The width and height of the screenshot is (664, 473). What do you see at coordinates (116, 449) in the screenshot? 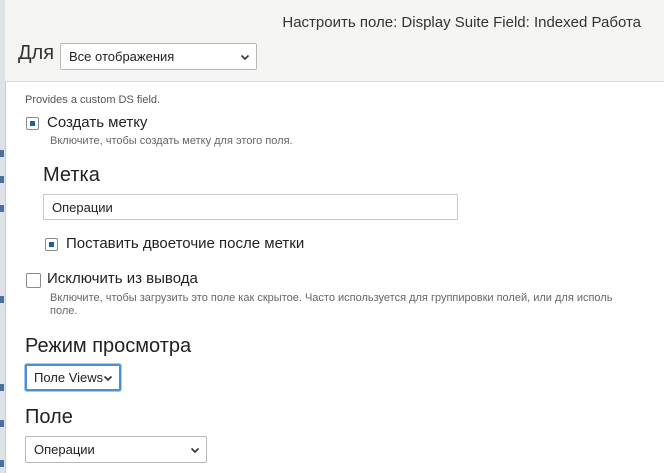
I see `field-select: Операции` at bounding box center [116, 449].